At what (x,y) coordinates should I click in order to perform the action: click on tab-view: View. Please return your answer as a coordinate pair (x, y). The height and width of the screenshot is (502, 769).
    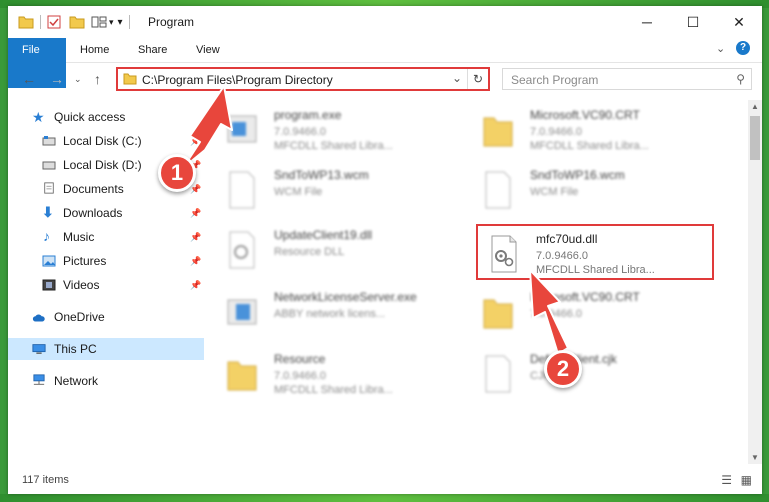
    Looking at the image, I should click on (208, 50).